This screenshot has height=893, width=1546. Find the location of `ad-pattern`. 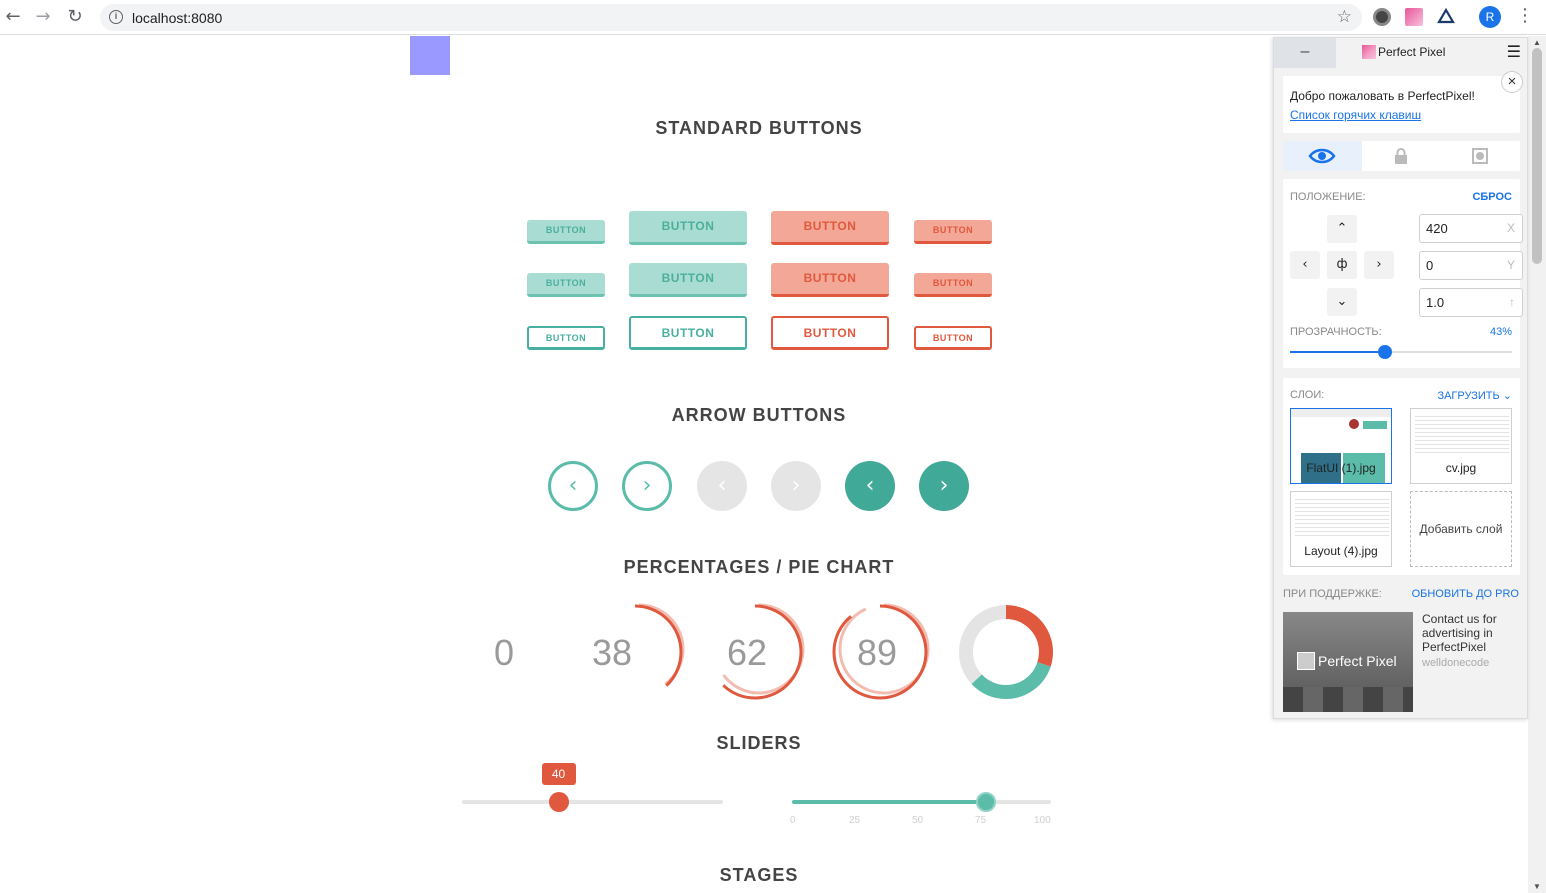

ad-pattern is located at coordinates (1348, 699).